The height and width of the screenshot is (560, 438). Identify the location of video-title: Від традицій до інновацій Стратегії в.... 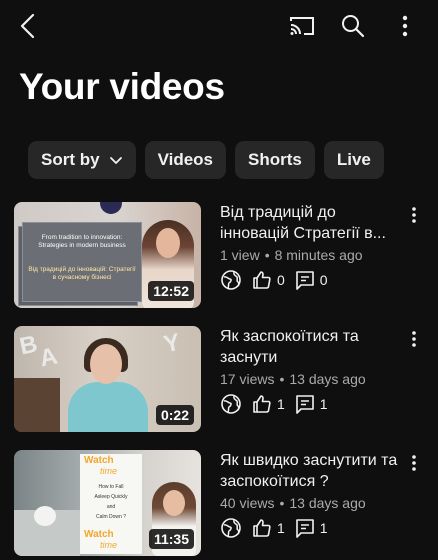
(312, 223).